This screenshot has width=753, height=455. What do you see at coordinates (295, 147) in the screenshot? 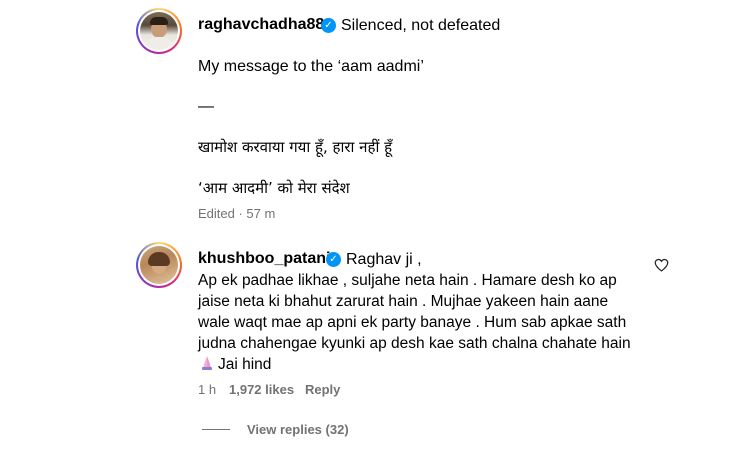
I see `caption-line-2: खामोश करवाया गया हूँ, हारा नहीं हूँ` at bounding box center [295, 147].